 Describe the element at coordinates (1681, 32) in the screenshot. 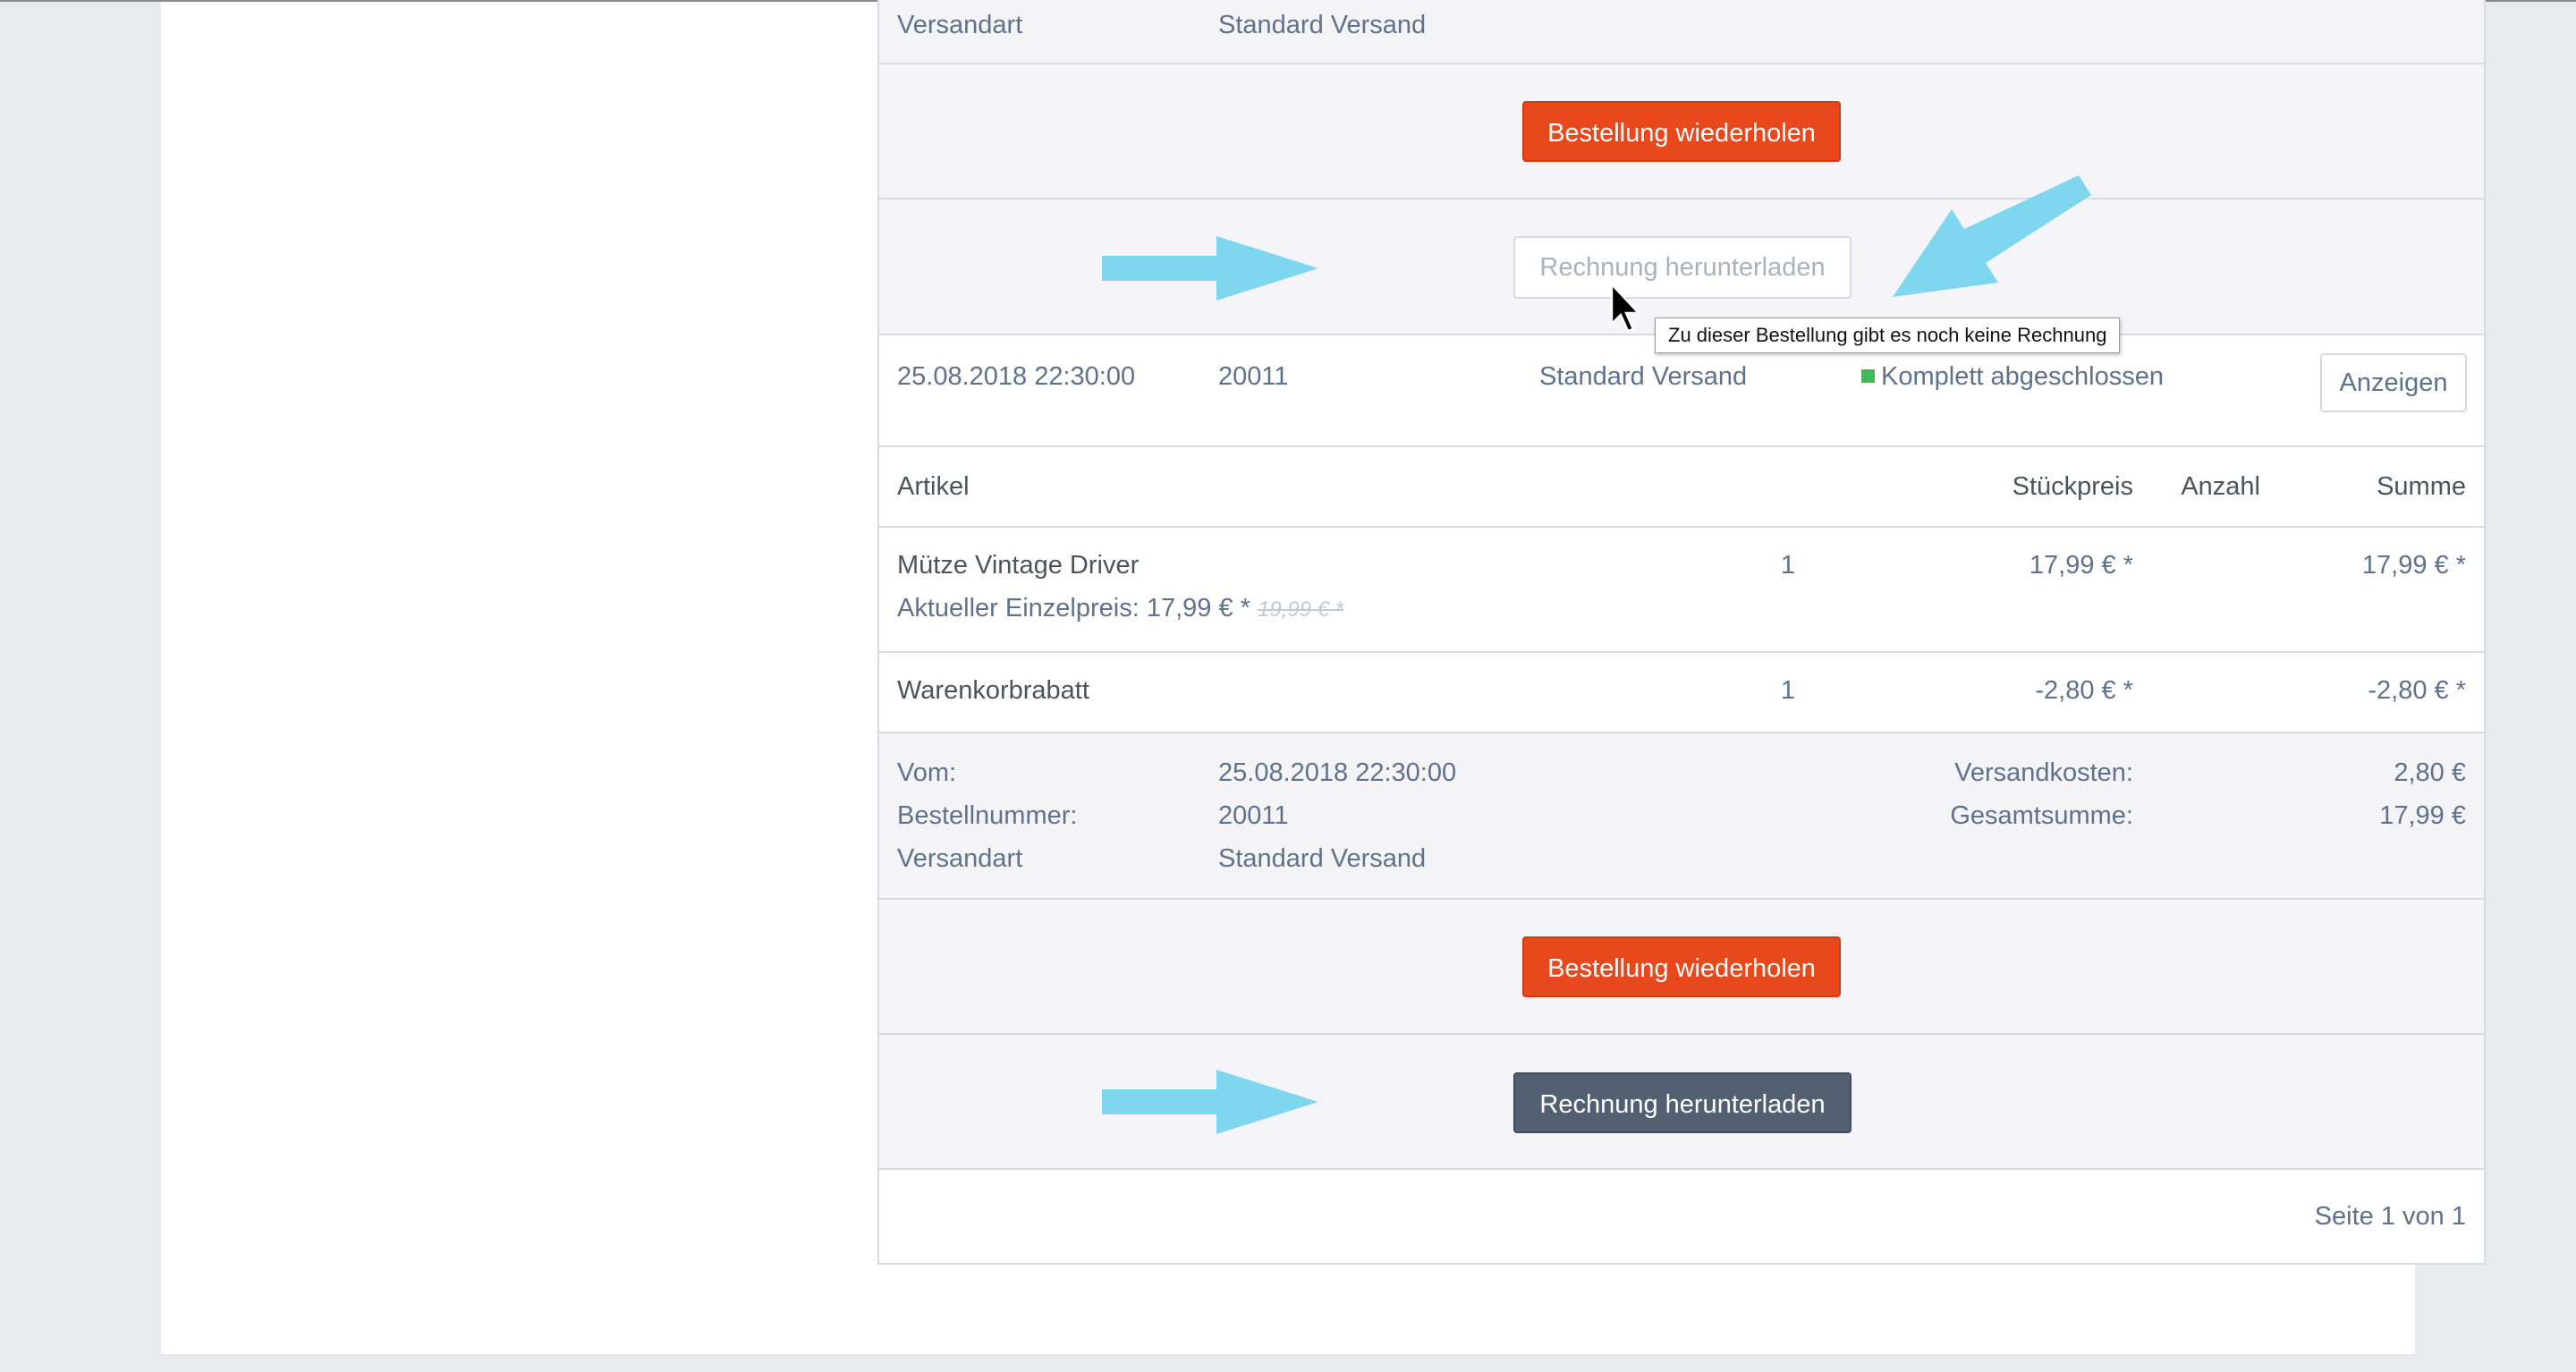

I see `previous-order-summary: Versandart Standard Versand` at that location.